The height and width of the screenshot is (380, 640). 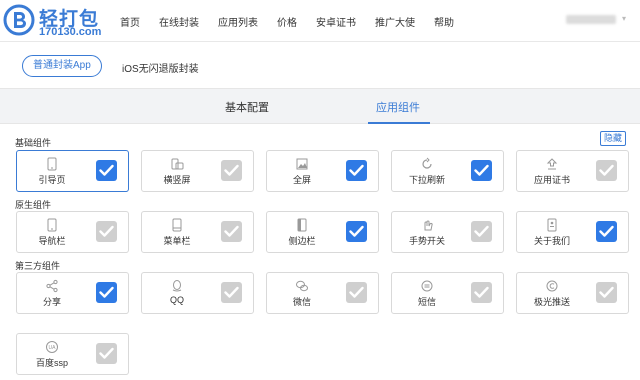 What do you see at coordinates (197, 171) in the screenshot?
I see `component-card-0-1: 横竖屏` at bounding box center [197, 171].